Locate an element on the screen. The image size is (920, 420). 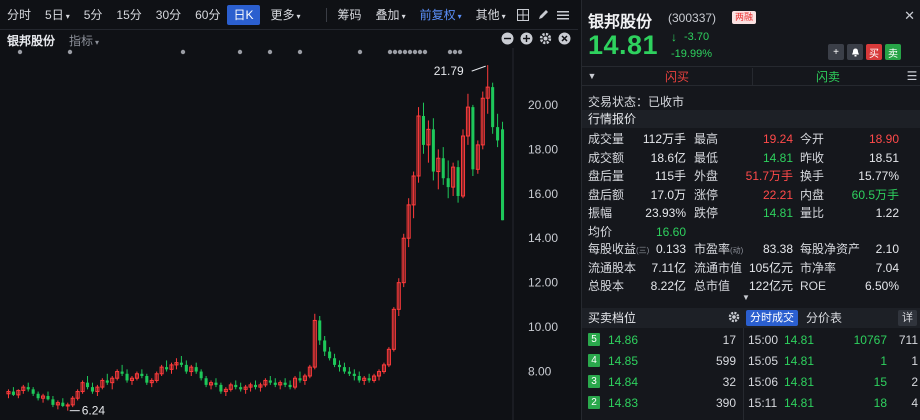
menu-icon is located at coordinates (563, 15).